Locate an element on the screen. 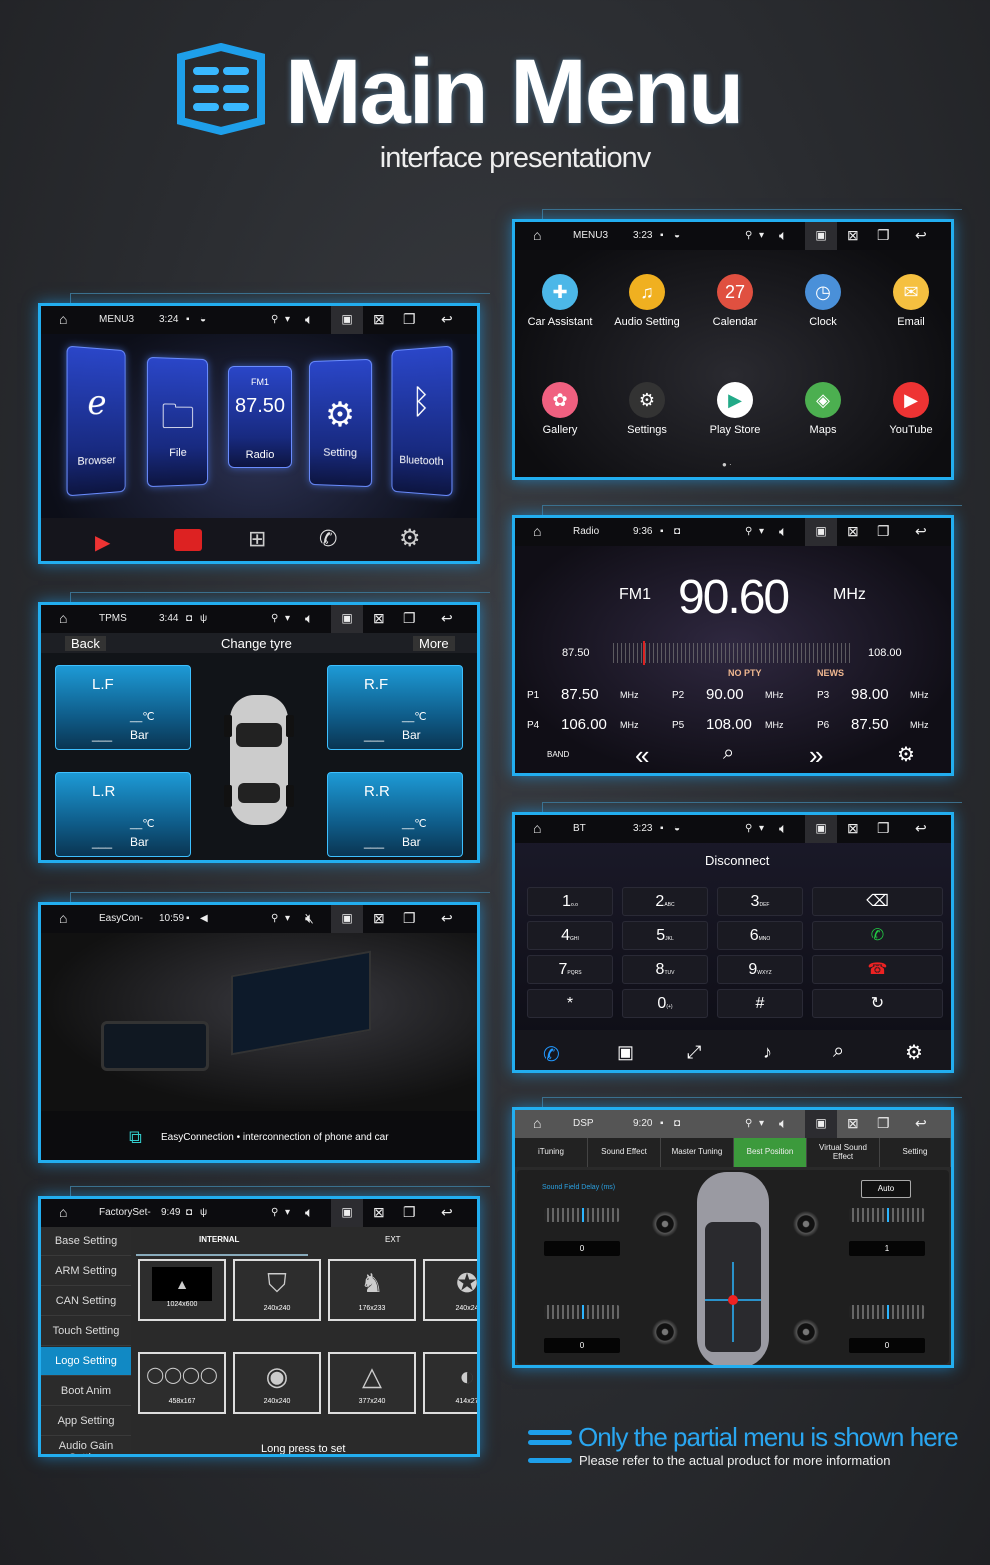  logo-option: ♞ 176x233 is located at coordinates (372, 1290).